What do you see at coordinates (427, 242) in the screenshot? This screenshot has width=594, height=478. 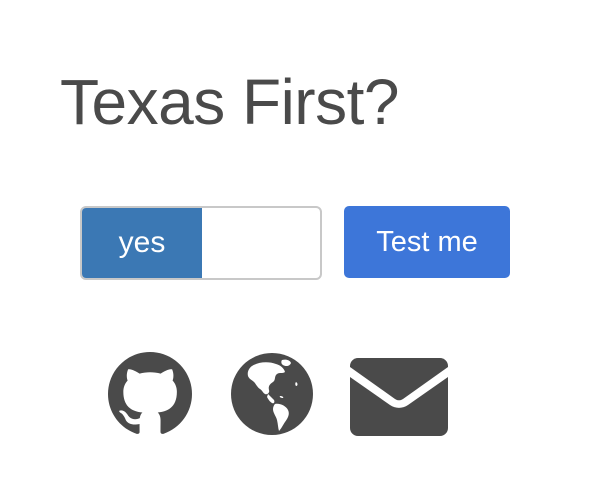 I see `test-me-button: Test me` at bounding box center [427, 242].